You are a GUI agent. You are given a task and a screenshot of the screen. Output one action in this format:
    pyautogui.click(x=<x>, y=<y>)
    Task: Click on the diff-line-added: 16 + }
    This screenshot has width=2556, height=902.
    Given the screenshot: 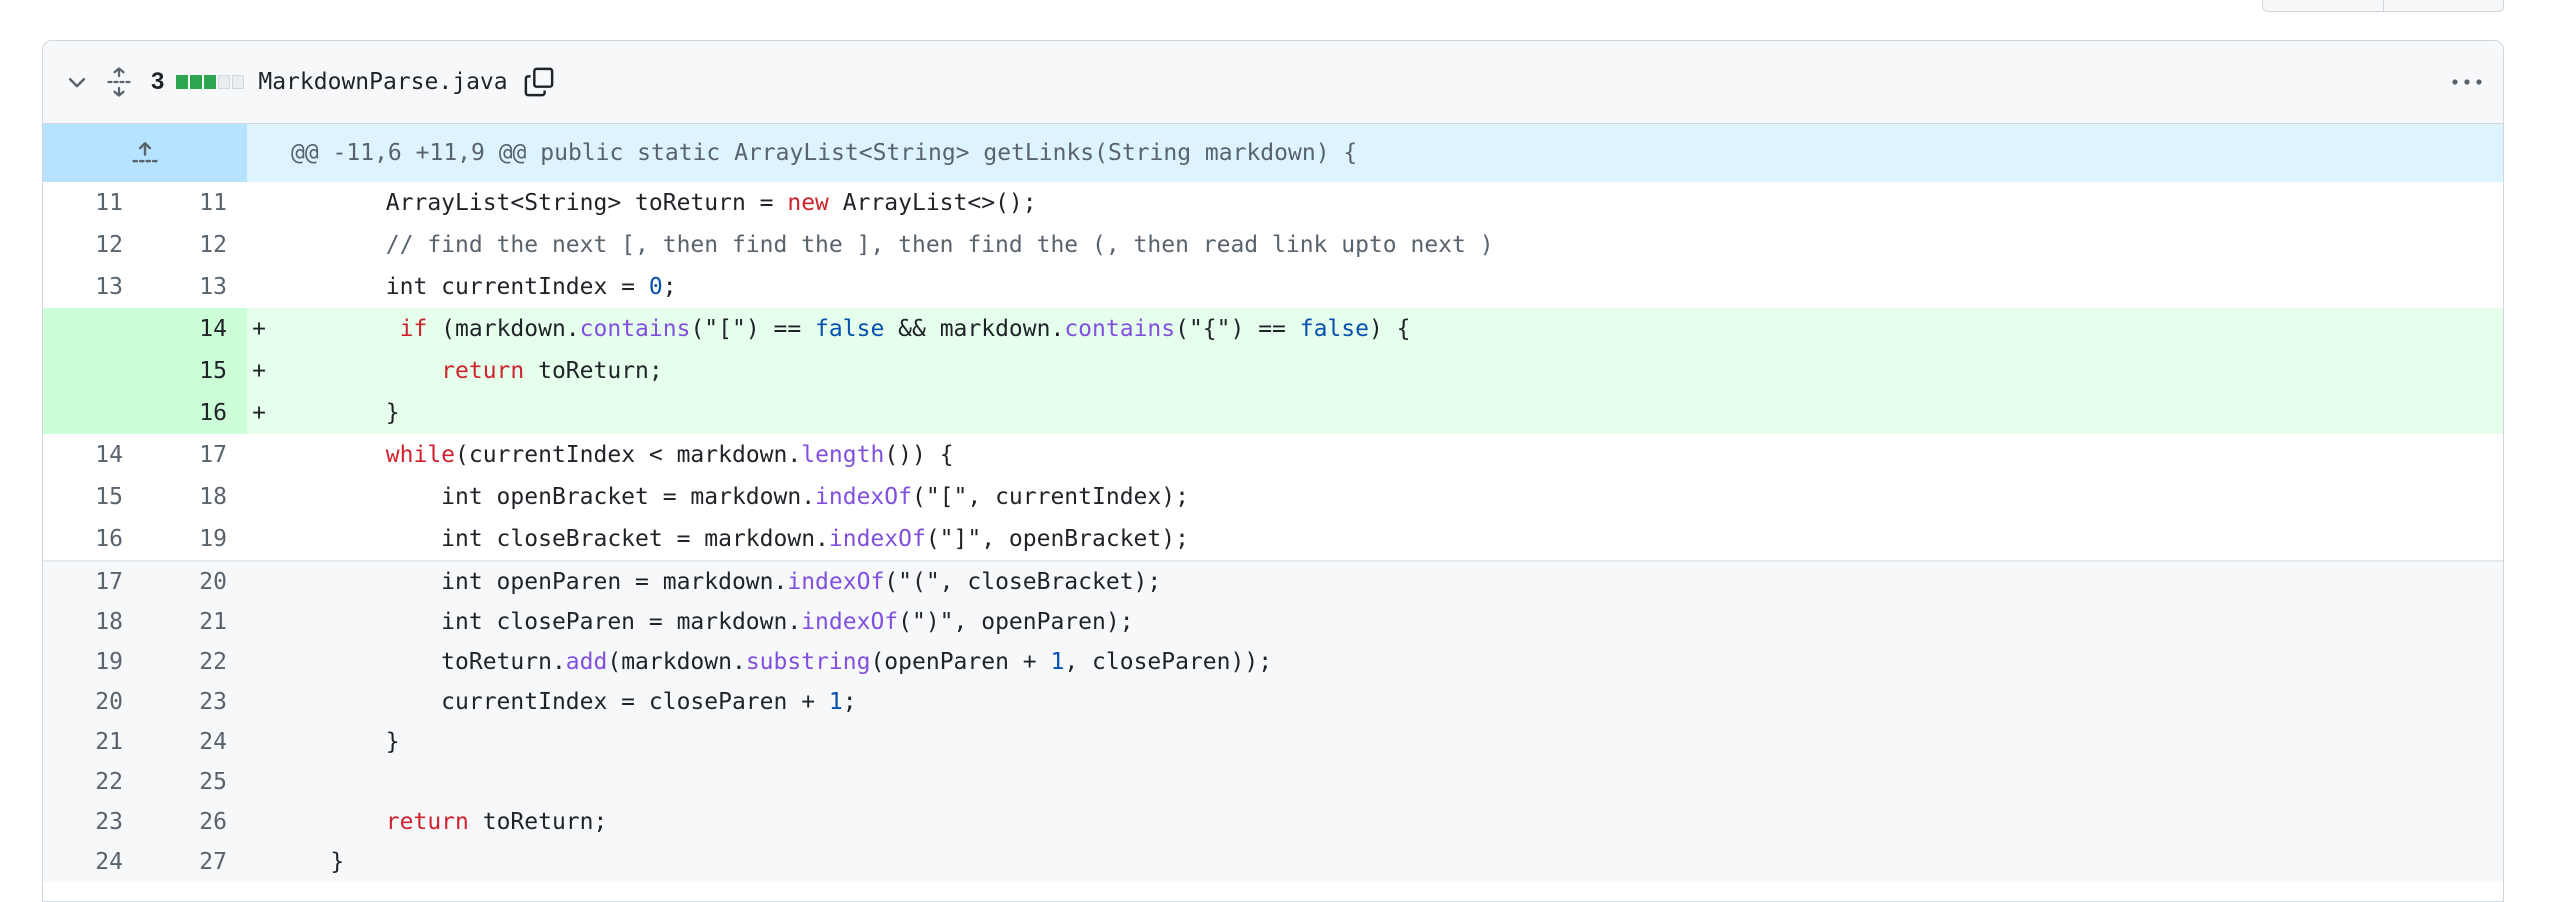 What is the action you would take?
    pyautogui.click(x=1273, y=413)
    